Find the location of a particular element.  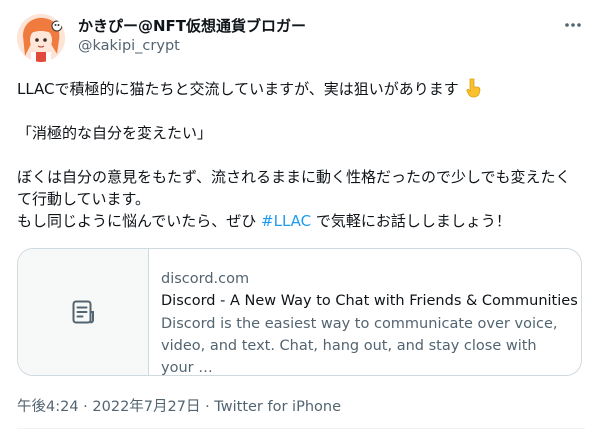

tweet-line: もし同じように悩んでいたら、ぜひ #LLAC で気軽にお話ししましょう！ is located at coordinates (301, 221).